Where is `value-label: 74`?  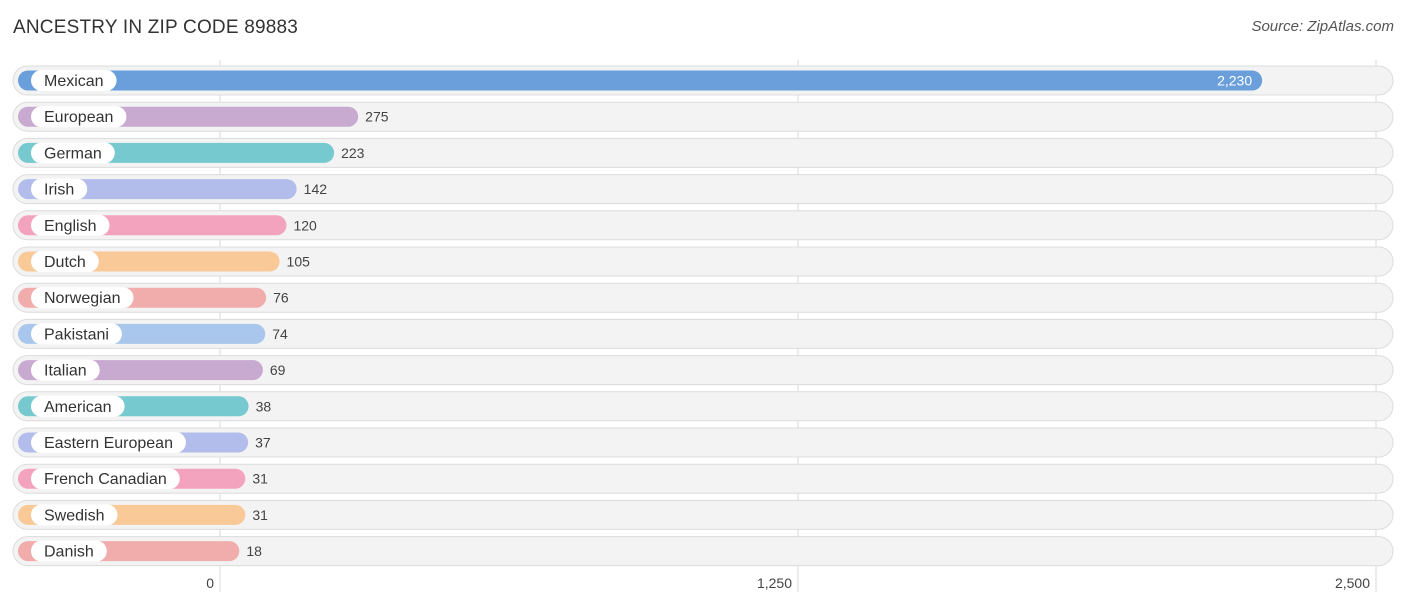
value-label: 74 is located at coordinates (280, 334).